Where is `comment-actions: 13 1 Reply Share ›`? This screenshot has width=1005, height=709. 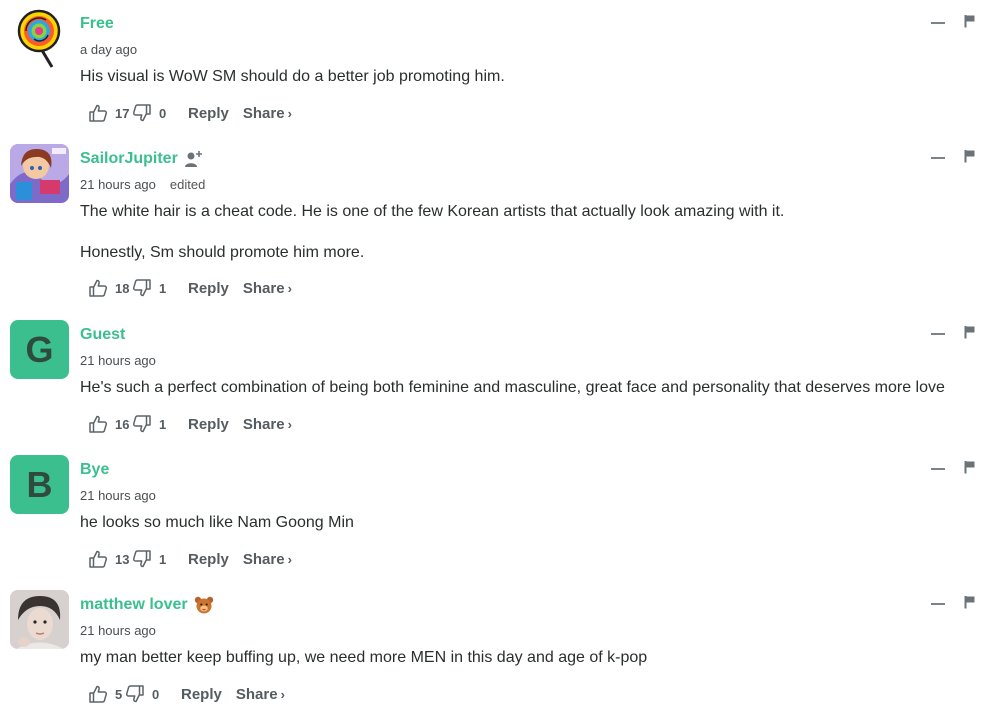 comment-actions: 13 1 Reply Share › is located at coordinates (190, 559).